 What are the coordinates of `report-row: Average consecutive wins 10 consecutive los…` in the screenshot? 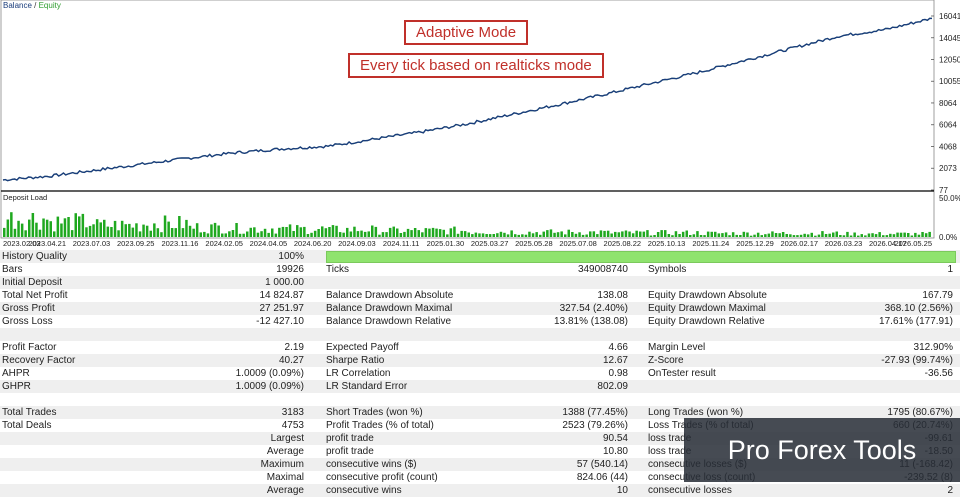 It's located at (480, 490).